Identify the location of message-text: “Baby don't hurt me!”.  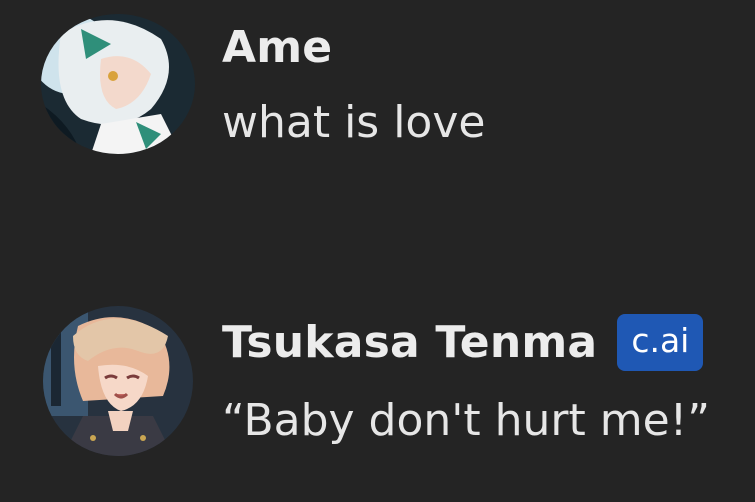
(466, 420).